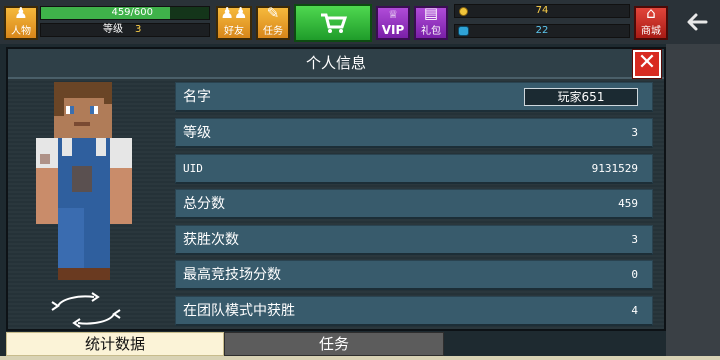 The width and height of the screenshot is (720, 360). Describe the element at coordinates (628, 203) in the screenshot. I see `stat-value: 459` at that location.